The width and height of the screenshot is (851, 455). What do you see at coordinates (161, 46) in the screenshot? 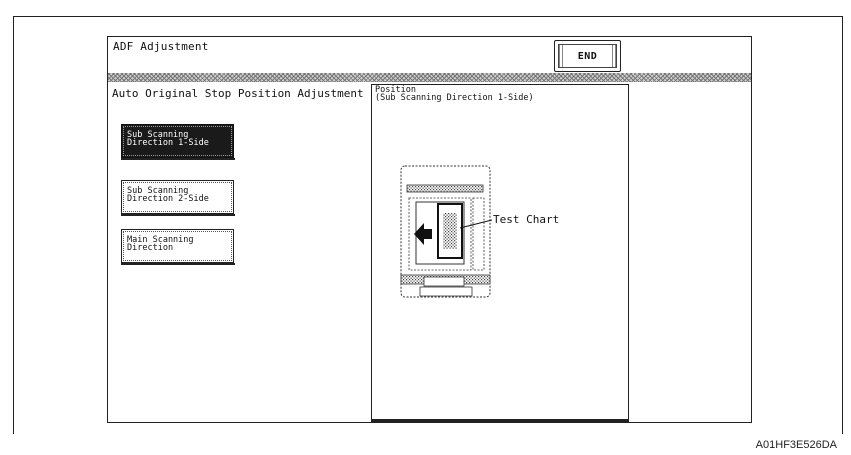
I see `screen-title: ADF Adjustment` at bounding box center [161, 46].